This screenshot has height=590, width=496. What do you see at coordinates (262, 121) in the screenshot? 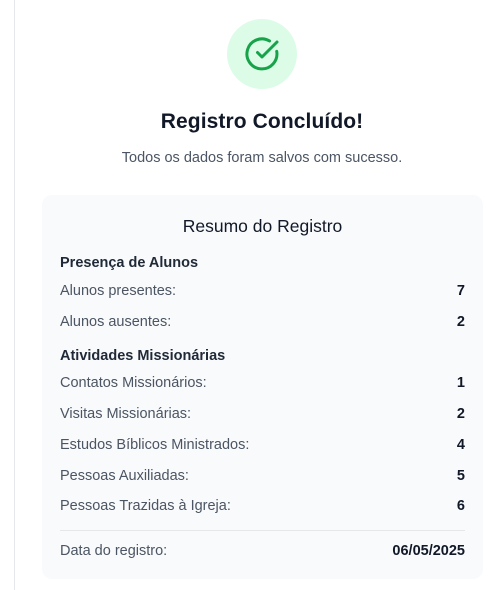
I see `page-title: Registro Concluído!` at bounding box center [262, 121].